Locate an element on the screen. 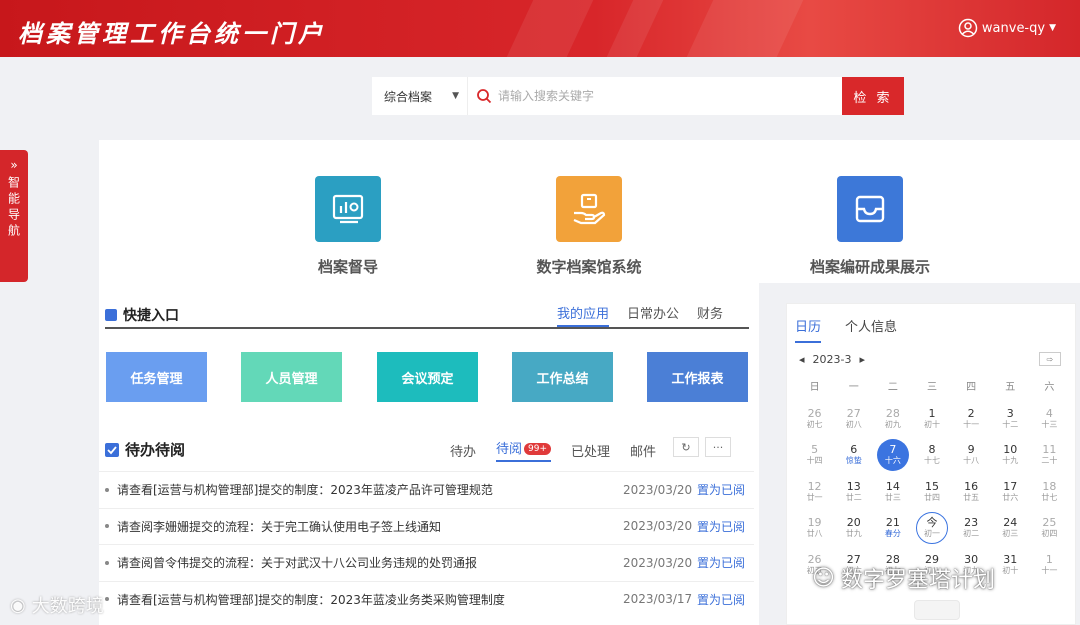 This screenshot has height=625, width=1080. todo-item-text: 请查阅曾令伟提交的流程：关于对武汉十八公司业务违规的处罚通报 is located at coordinates (367, 562).